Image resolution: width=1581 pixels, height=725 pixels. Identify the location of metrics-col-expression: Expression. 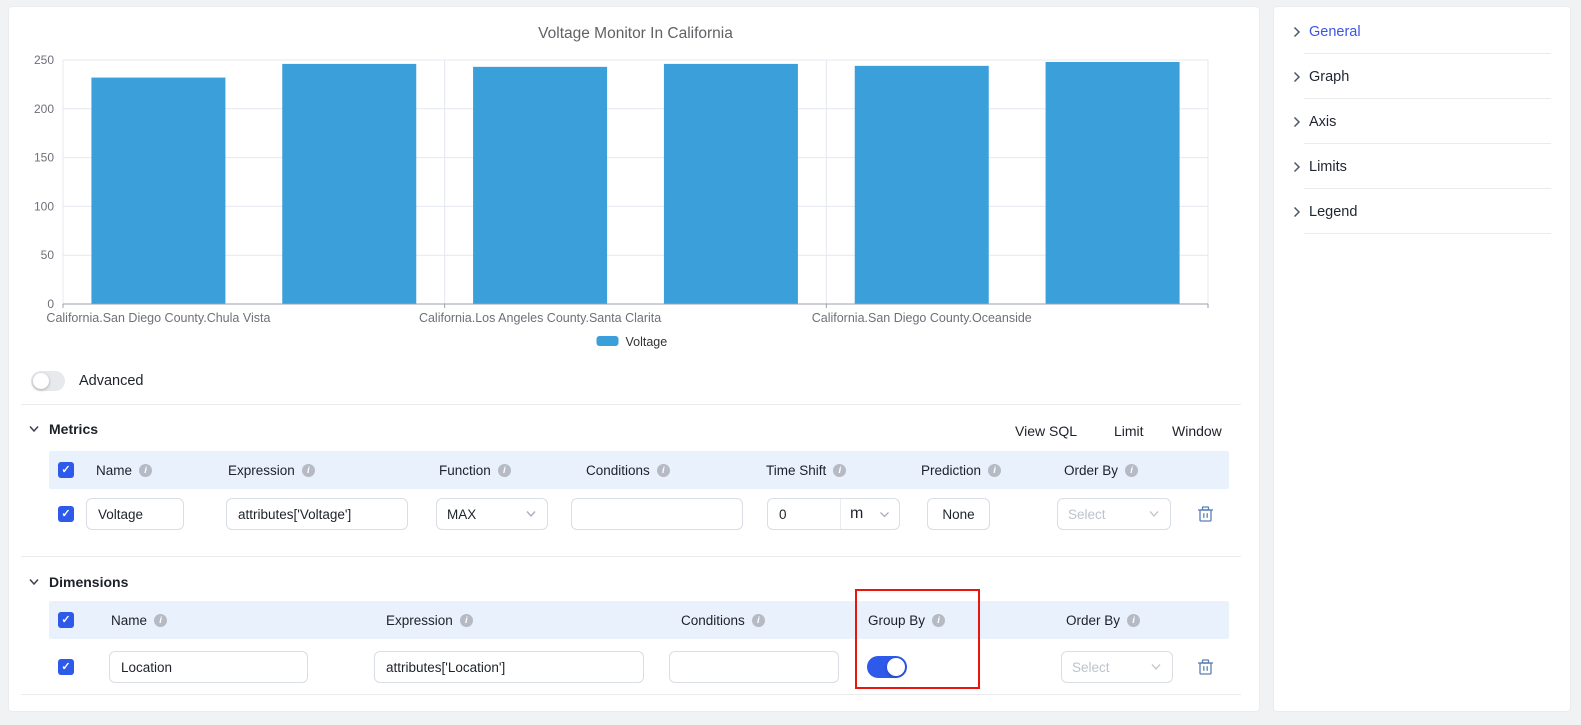
(261, 470).